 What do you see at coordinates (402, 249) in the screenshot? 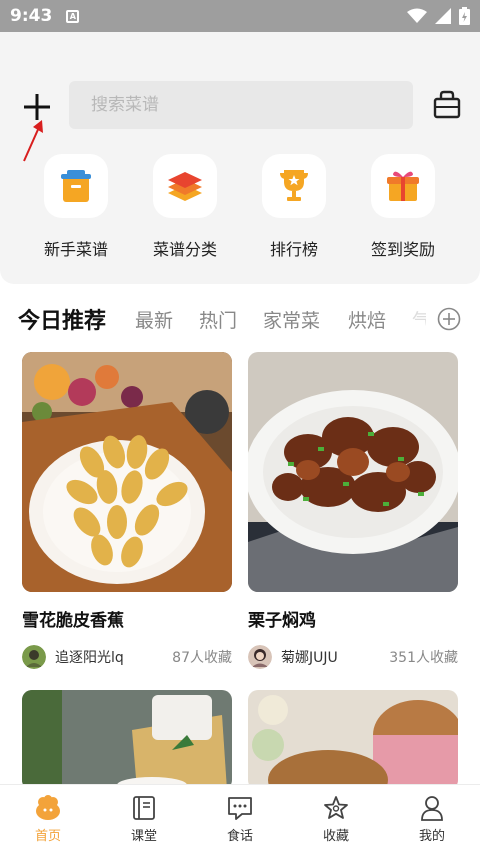
I see `quick-link-label: 签到奖励` at bounding box center [402, 249].